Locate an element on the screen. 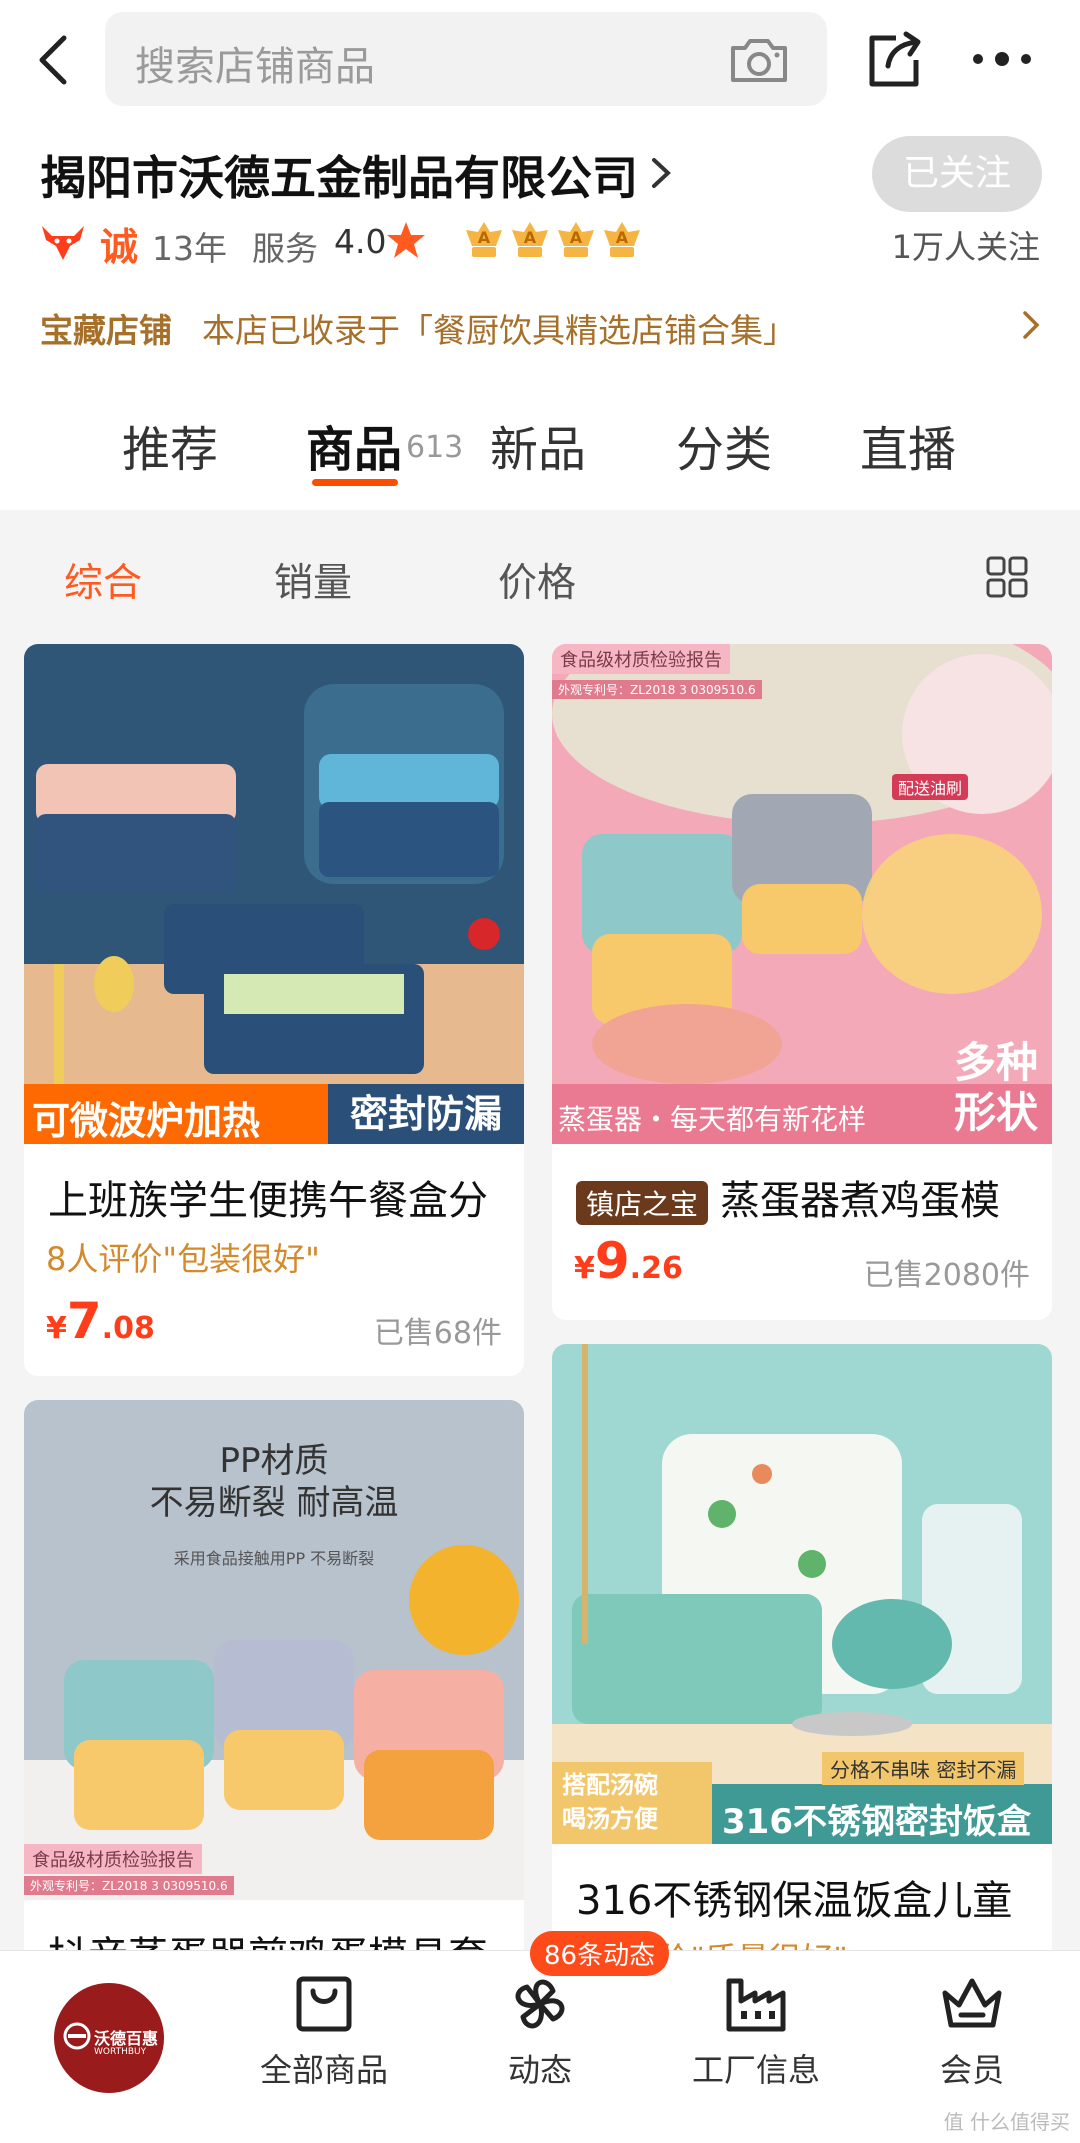 The width and height of the screenshot is (1080, 2143). shopping-bag-icon is located at coordinates (324, 2004).